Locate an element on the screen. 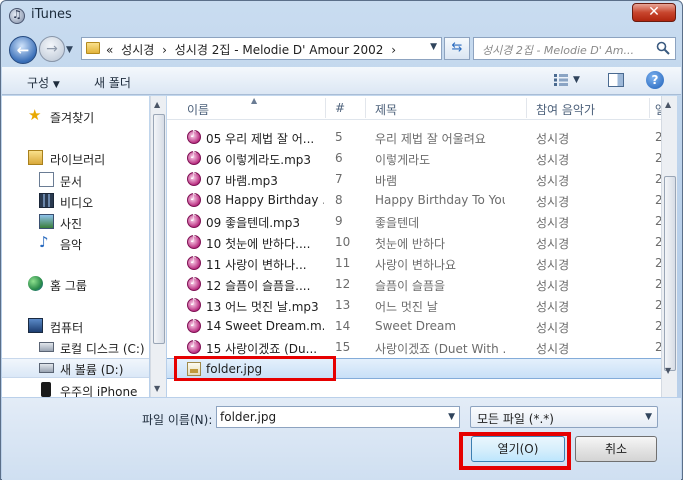 This screenshot has height=480, width=683. filetype-select: 모든 파일 (*.*) ▼ is located at coordinates (564, 417).